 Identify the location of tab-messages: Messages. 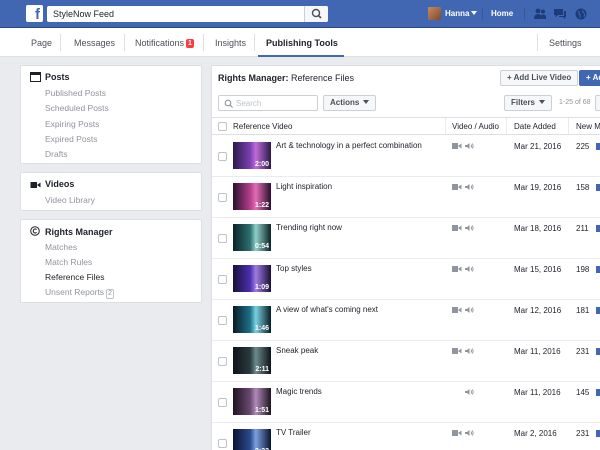
(94, 43).